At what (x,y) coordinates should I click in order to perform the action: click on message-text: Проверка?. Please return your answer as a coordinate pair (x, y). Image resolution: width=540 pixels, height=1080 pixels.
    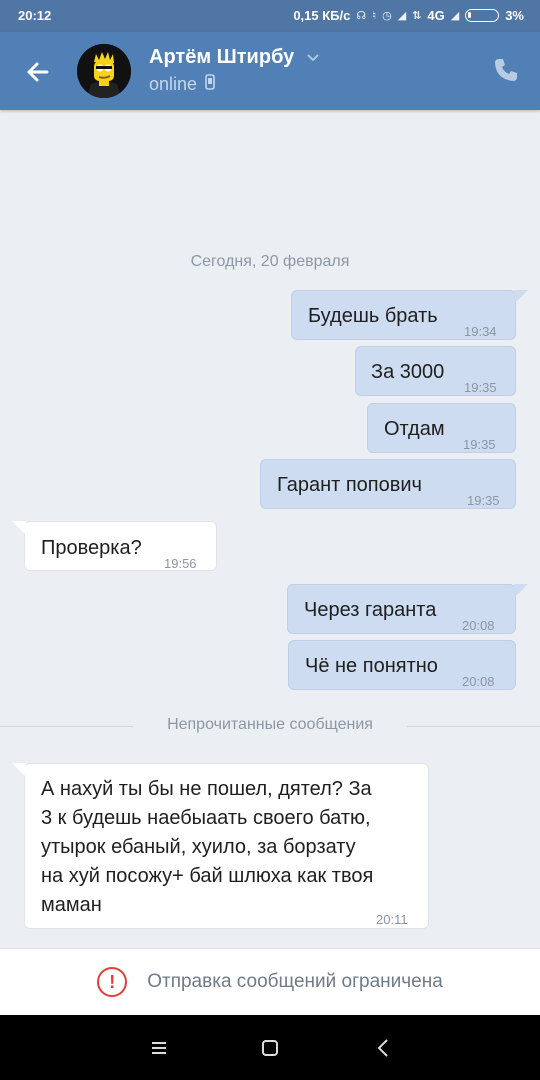
    Looking at the image, I should click on (91, 548).